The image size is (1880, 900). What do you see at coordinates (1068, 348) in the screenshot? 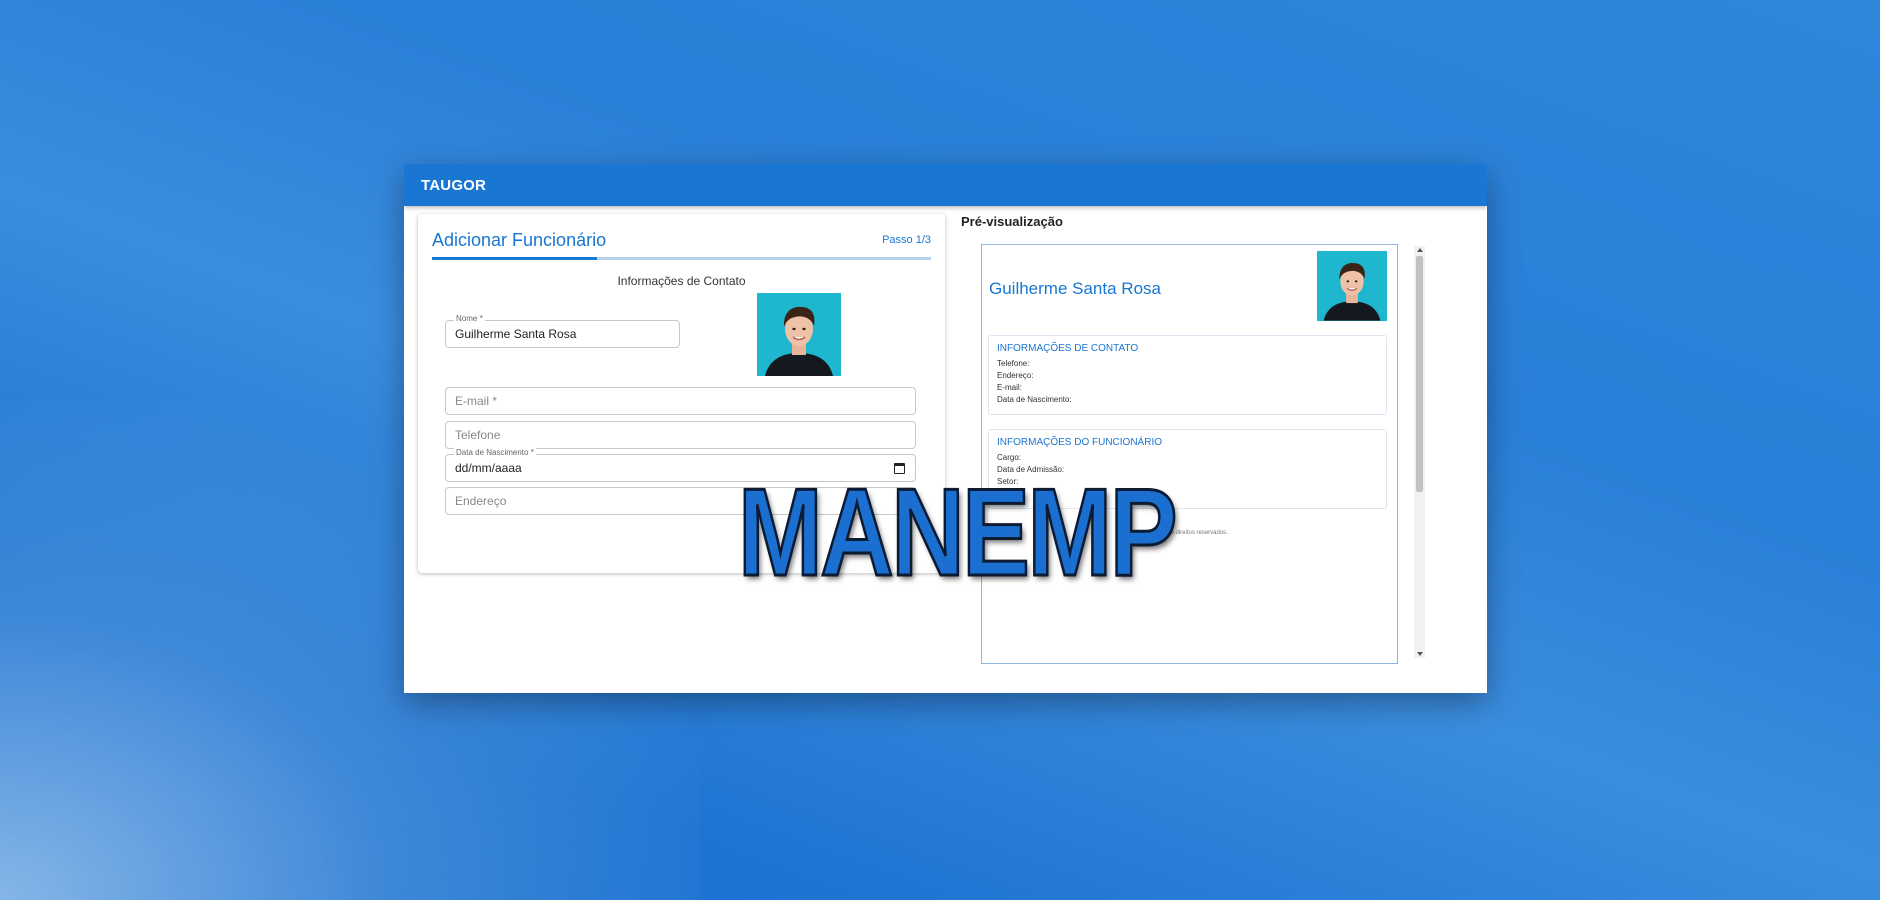
I see `preview-contact-title: INFORMAÇÕES DE CONTATO` at bounding box center [1068, 348].